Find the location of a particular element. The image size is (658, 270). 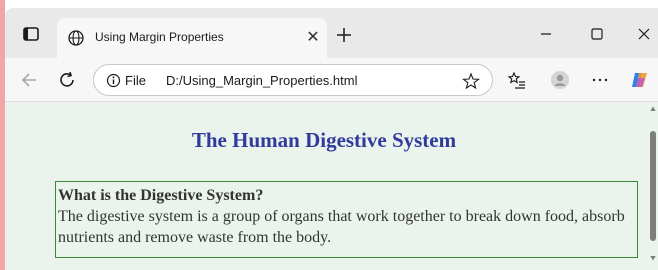

copilot-icon is located at coordinates (640, 80).